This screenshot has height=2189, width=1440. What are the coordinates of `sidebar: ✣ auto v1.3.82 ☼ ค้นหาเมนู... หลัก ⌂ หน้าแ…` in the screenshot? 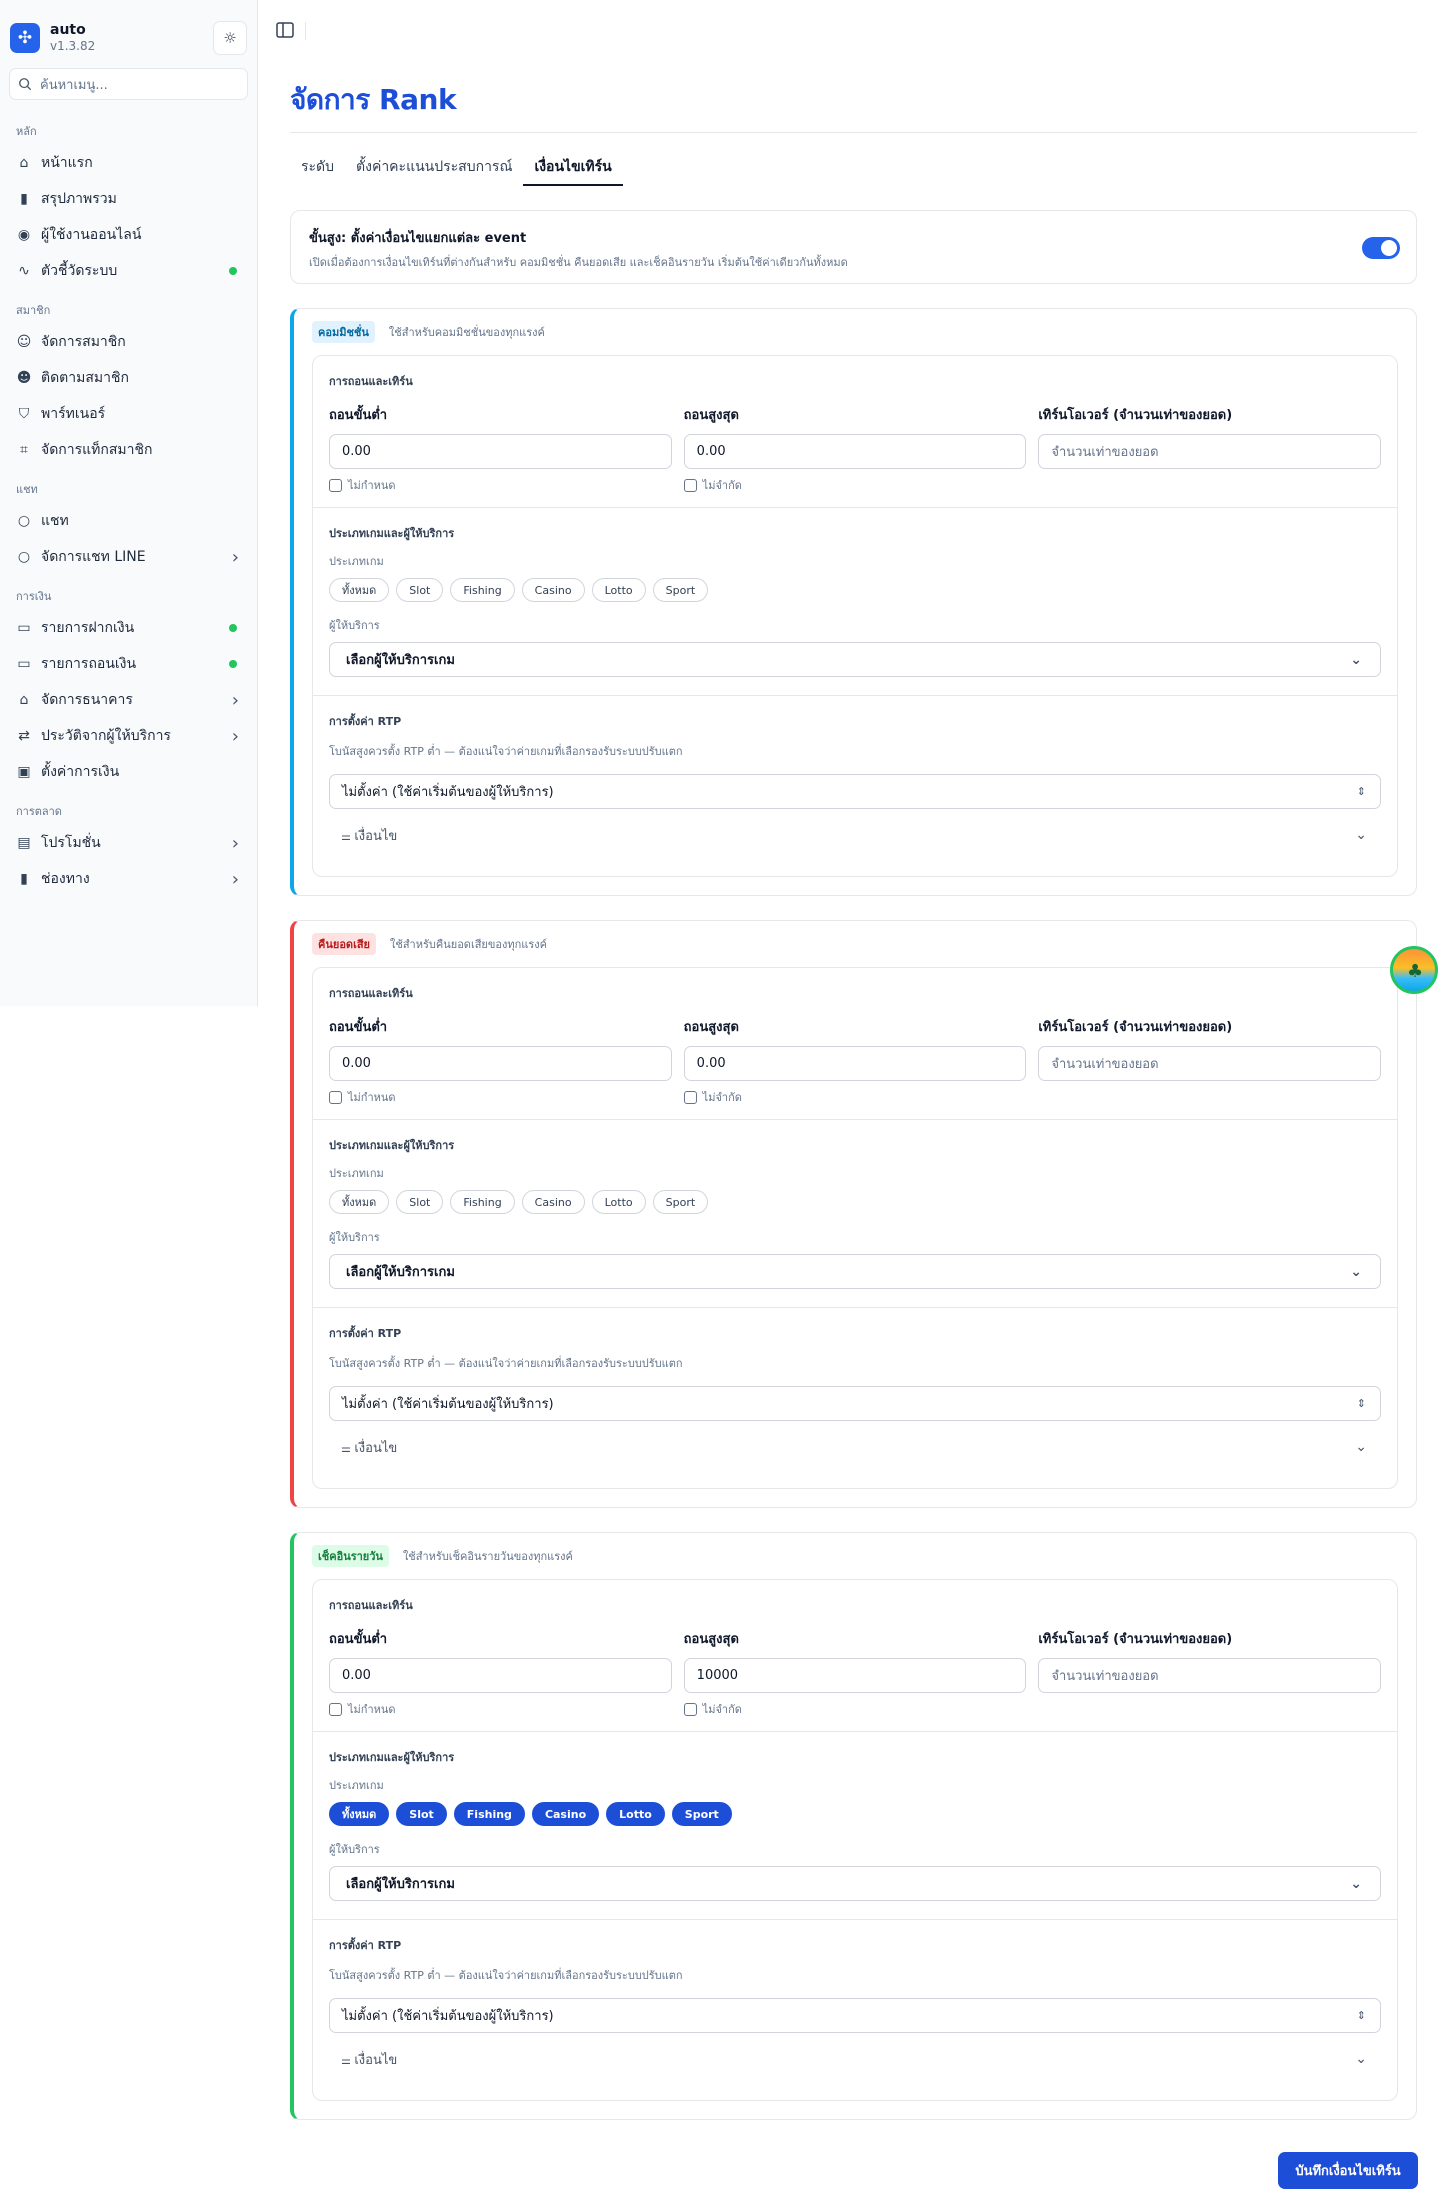 It's located at (129, 503).